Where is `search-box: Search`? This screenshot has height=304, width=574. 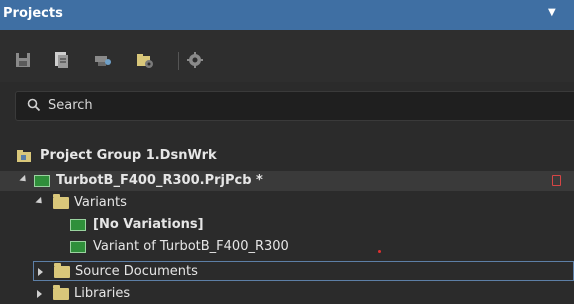
search-box: Search is located at coordinates (294, 106).